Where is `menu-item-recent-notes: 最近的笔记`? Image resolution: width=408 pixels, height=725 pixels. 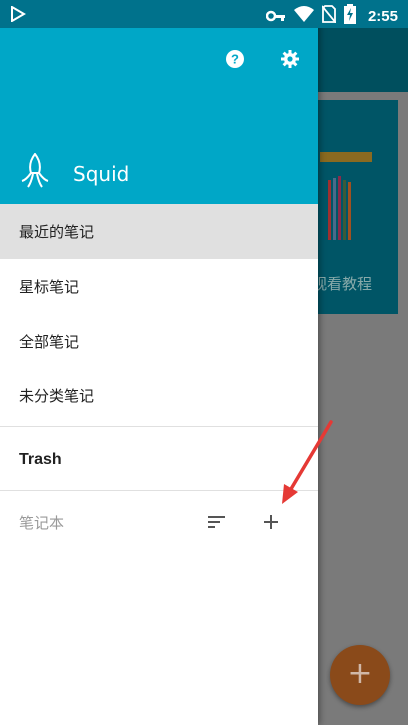 menu-item-recent-notes: 最近的笔记 is located at coordinates (159, 231).